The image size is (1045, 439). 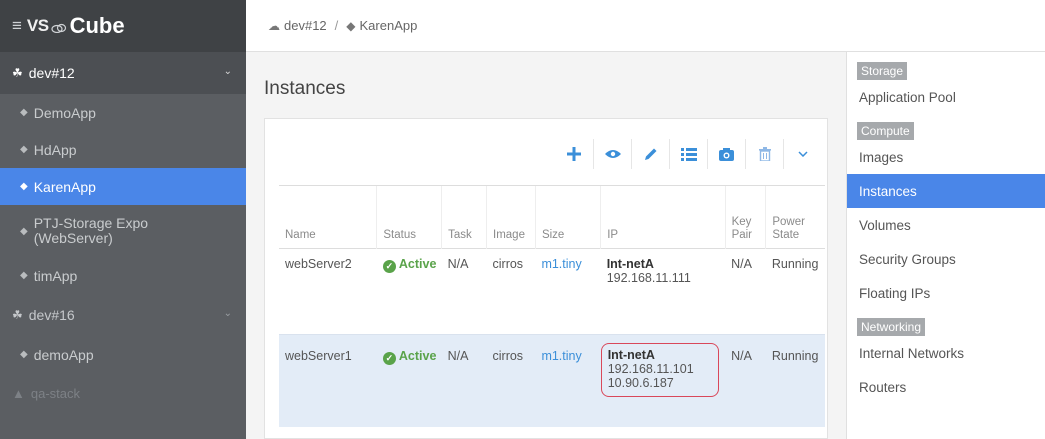 What do you see at coordinates (328, 291) in the screenshot?
I see `instance-name: webServer2` at bounding box center [328, 291].